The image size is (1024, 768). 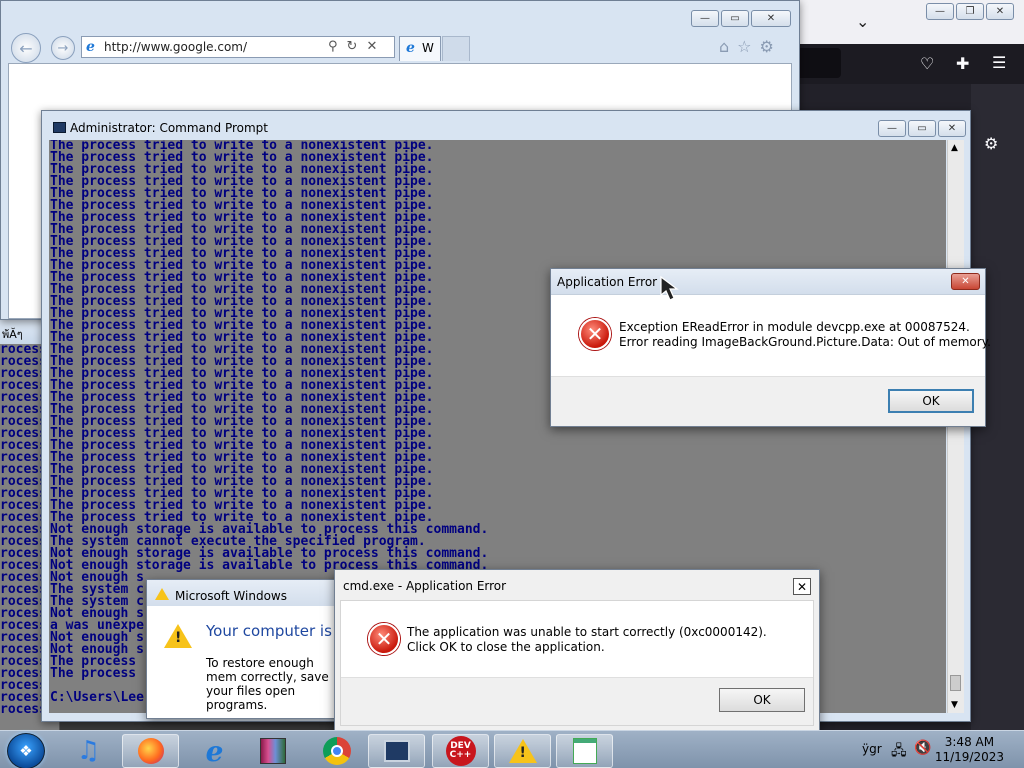 I want to click on application-error-ok-button: OK, so click(x=931, y=401).